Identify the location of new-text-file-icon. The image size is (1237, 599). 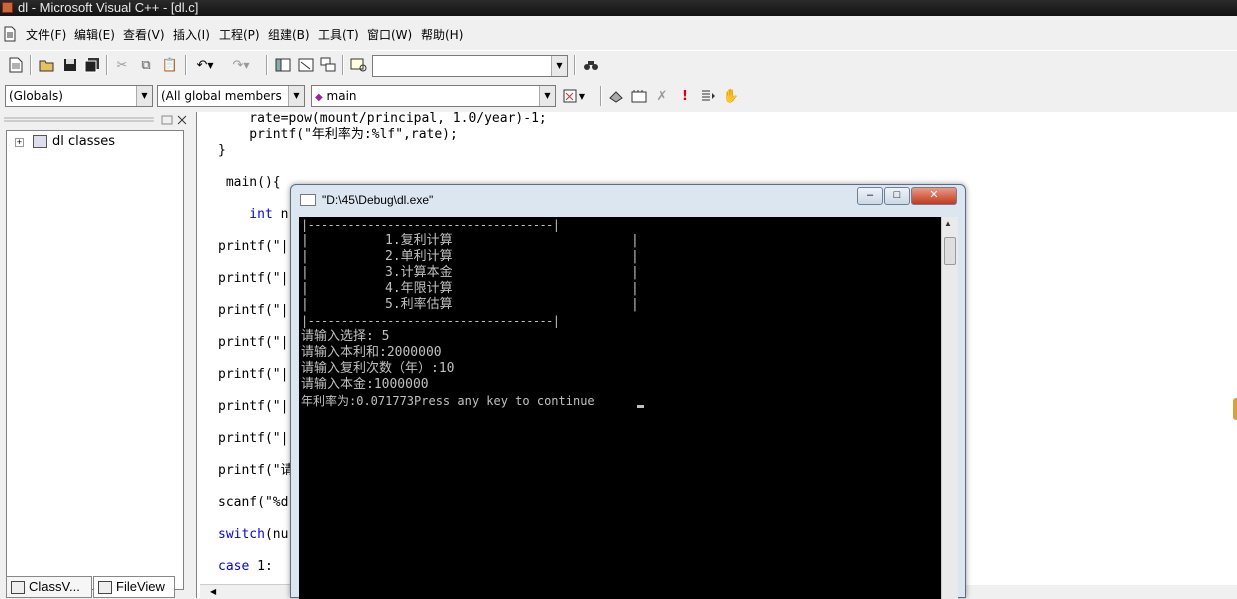
(16, 65).